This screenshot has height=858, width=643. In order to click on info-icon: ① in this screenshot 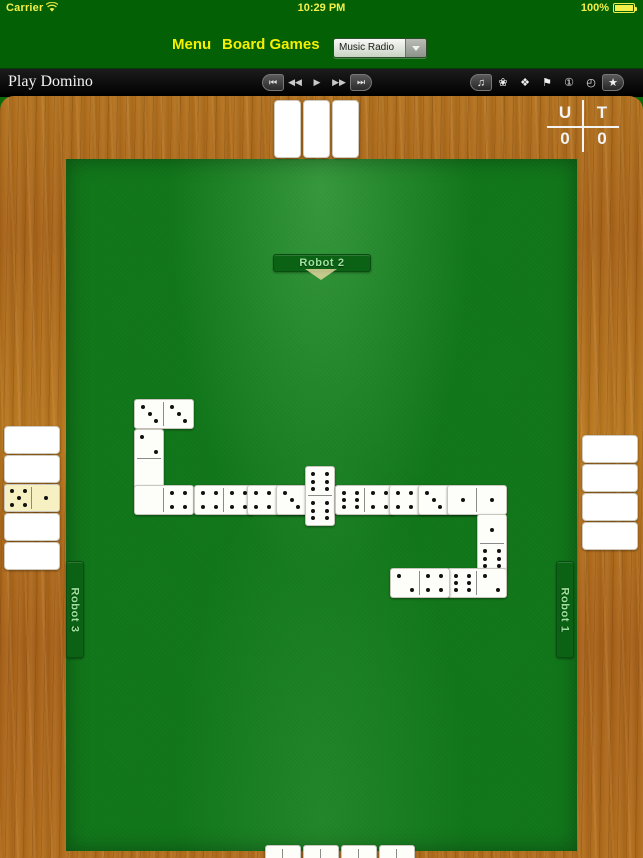, I will do `click(569, 82)`.